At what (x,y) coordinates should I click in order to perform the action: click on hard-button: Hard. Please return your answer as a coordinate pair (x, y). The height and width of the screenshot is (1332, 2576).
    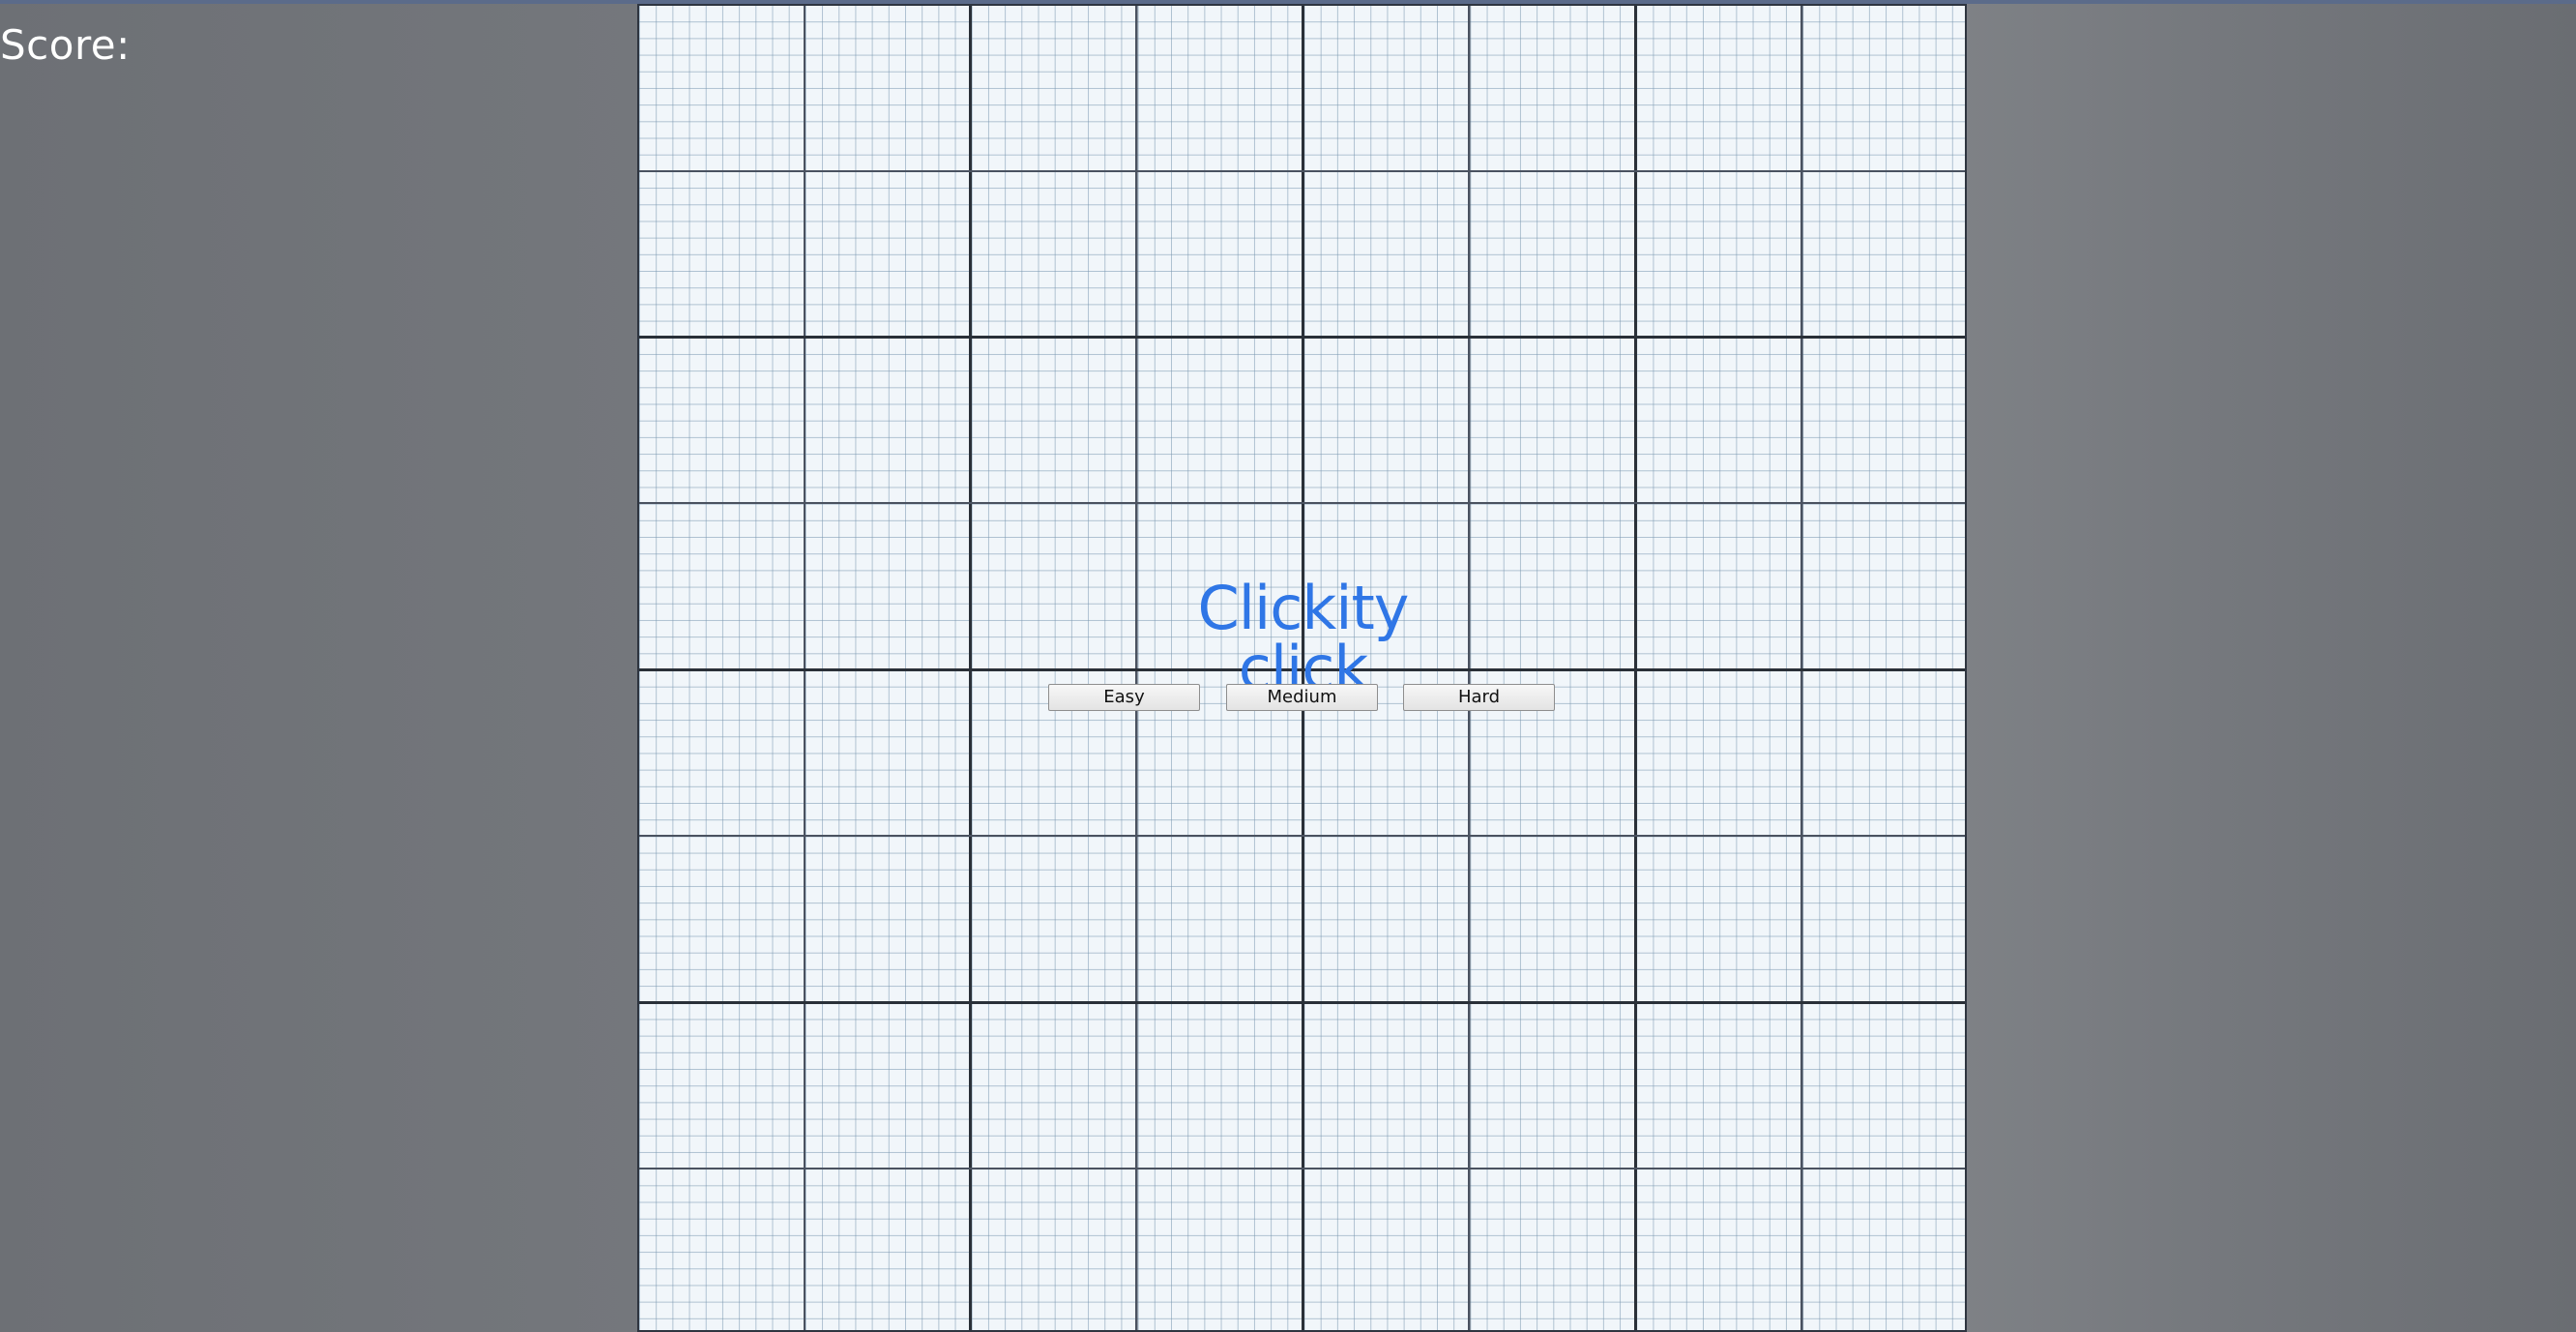
    Looking at the image, I should click on (1479, 697).